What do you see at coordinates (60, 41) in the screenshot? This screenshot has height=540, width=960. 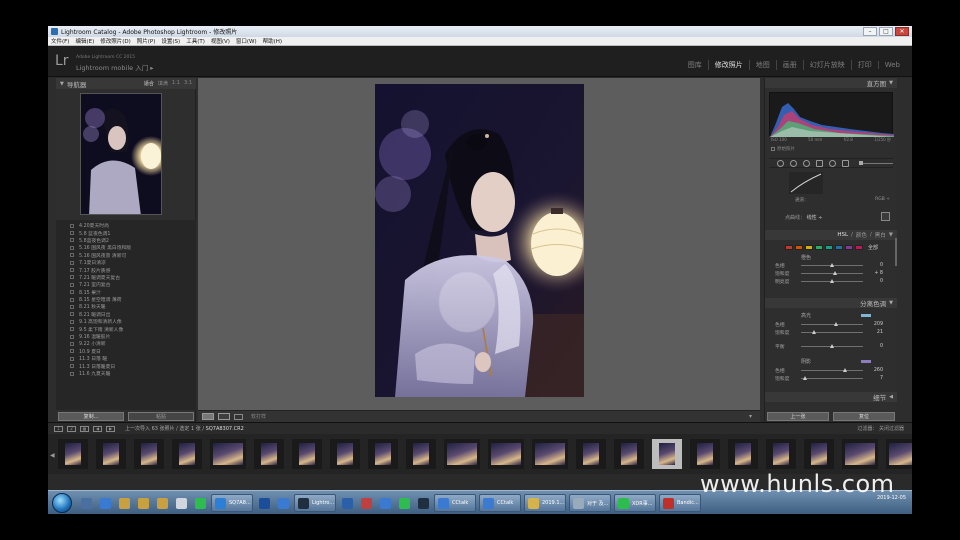 I see `menu-file: 文件(F)` at bounding box center [60, 41].